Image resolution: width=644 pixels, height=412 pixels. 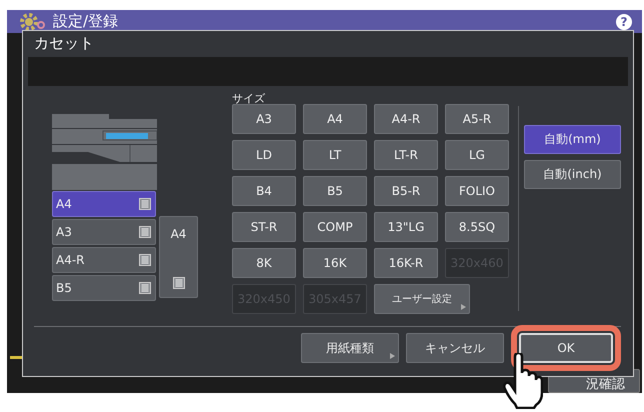 I want to click on size-button: LT, so click(x=335, y=155).